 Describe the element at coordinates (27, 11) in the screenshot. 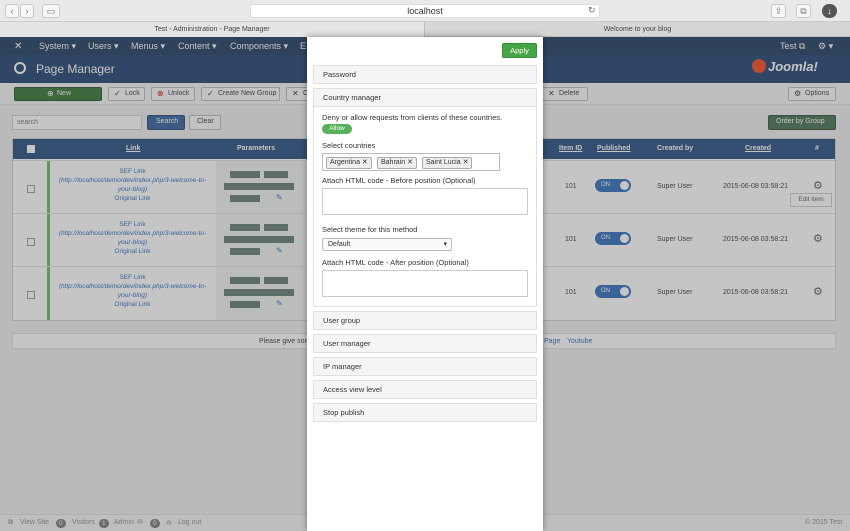

I see `forward-icon: ›` at that location.